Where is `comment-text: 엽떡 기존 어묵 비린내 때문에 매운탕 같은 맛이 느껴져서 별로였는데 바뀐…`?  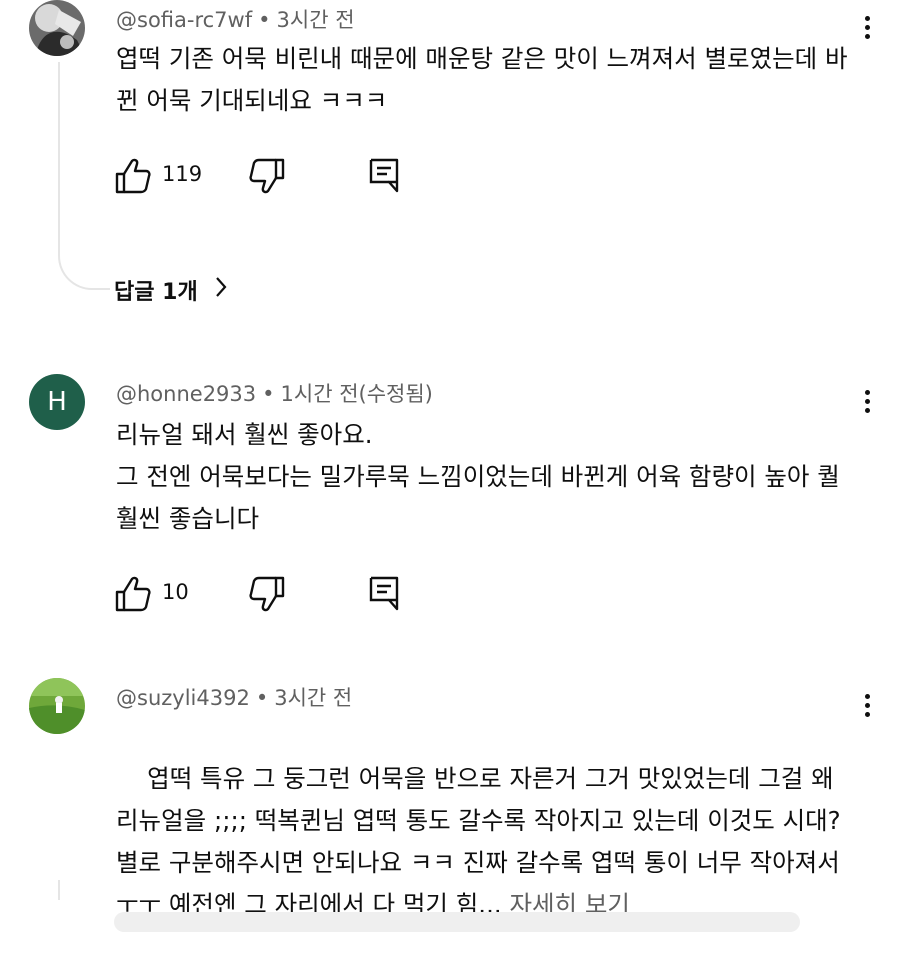
comment-text: 엽떡 기존 어묵 비린내 때문에 매운탕 같은 맛이 느껴져서 별로였는데 바뀐… is located at coordinates (482, 79).